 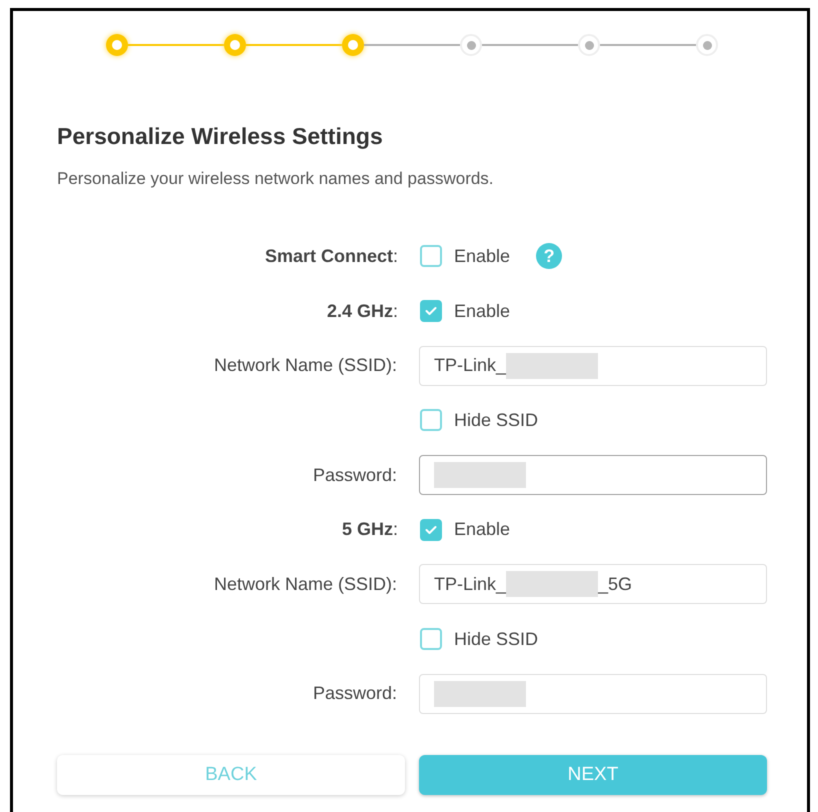 What do you see at coordinates (370, 530) in the screenshot?
I see `field-label: 5 GHz:` at bounding box center [370, 530].